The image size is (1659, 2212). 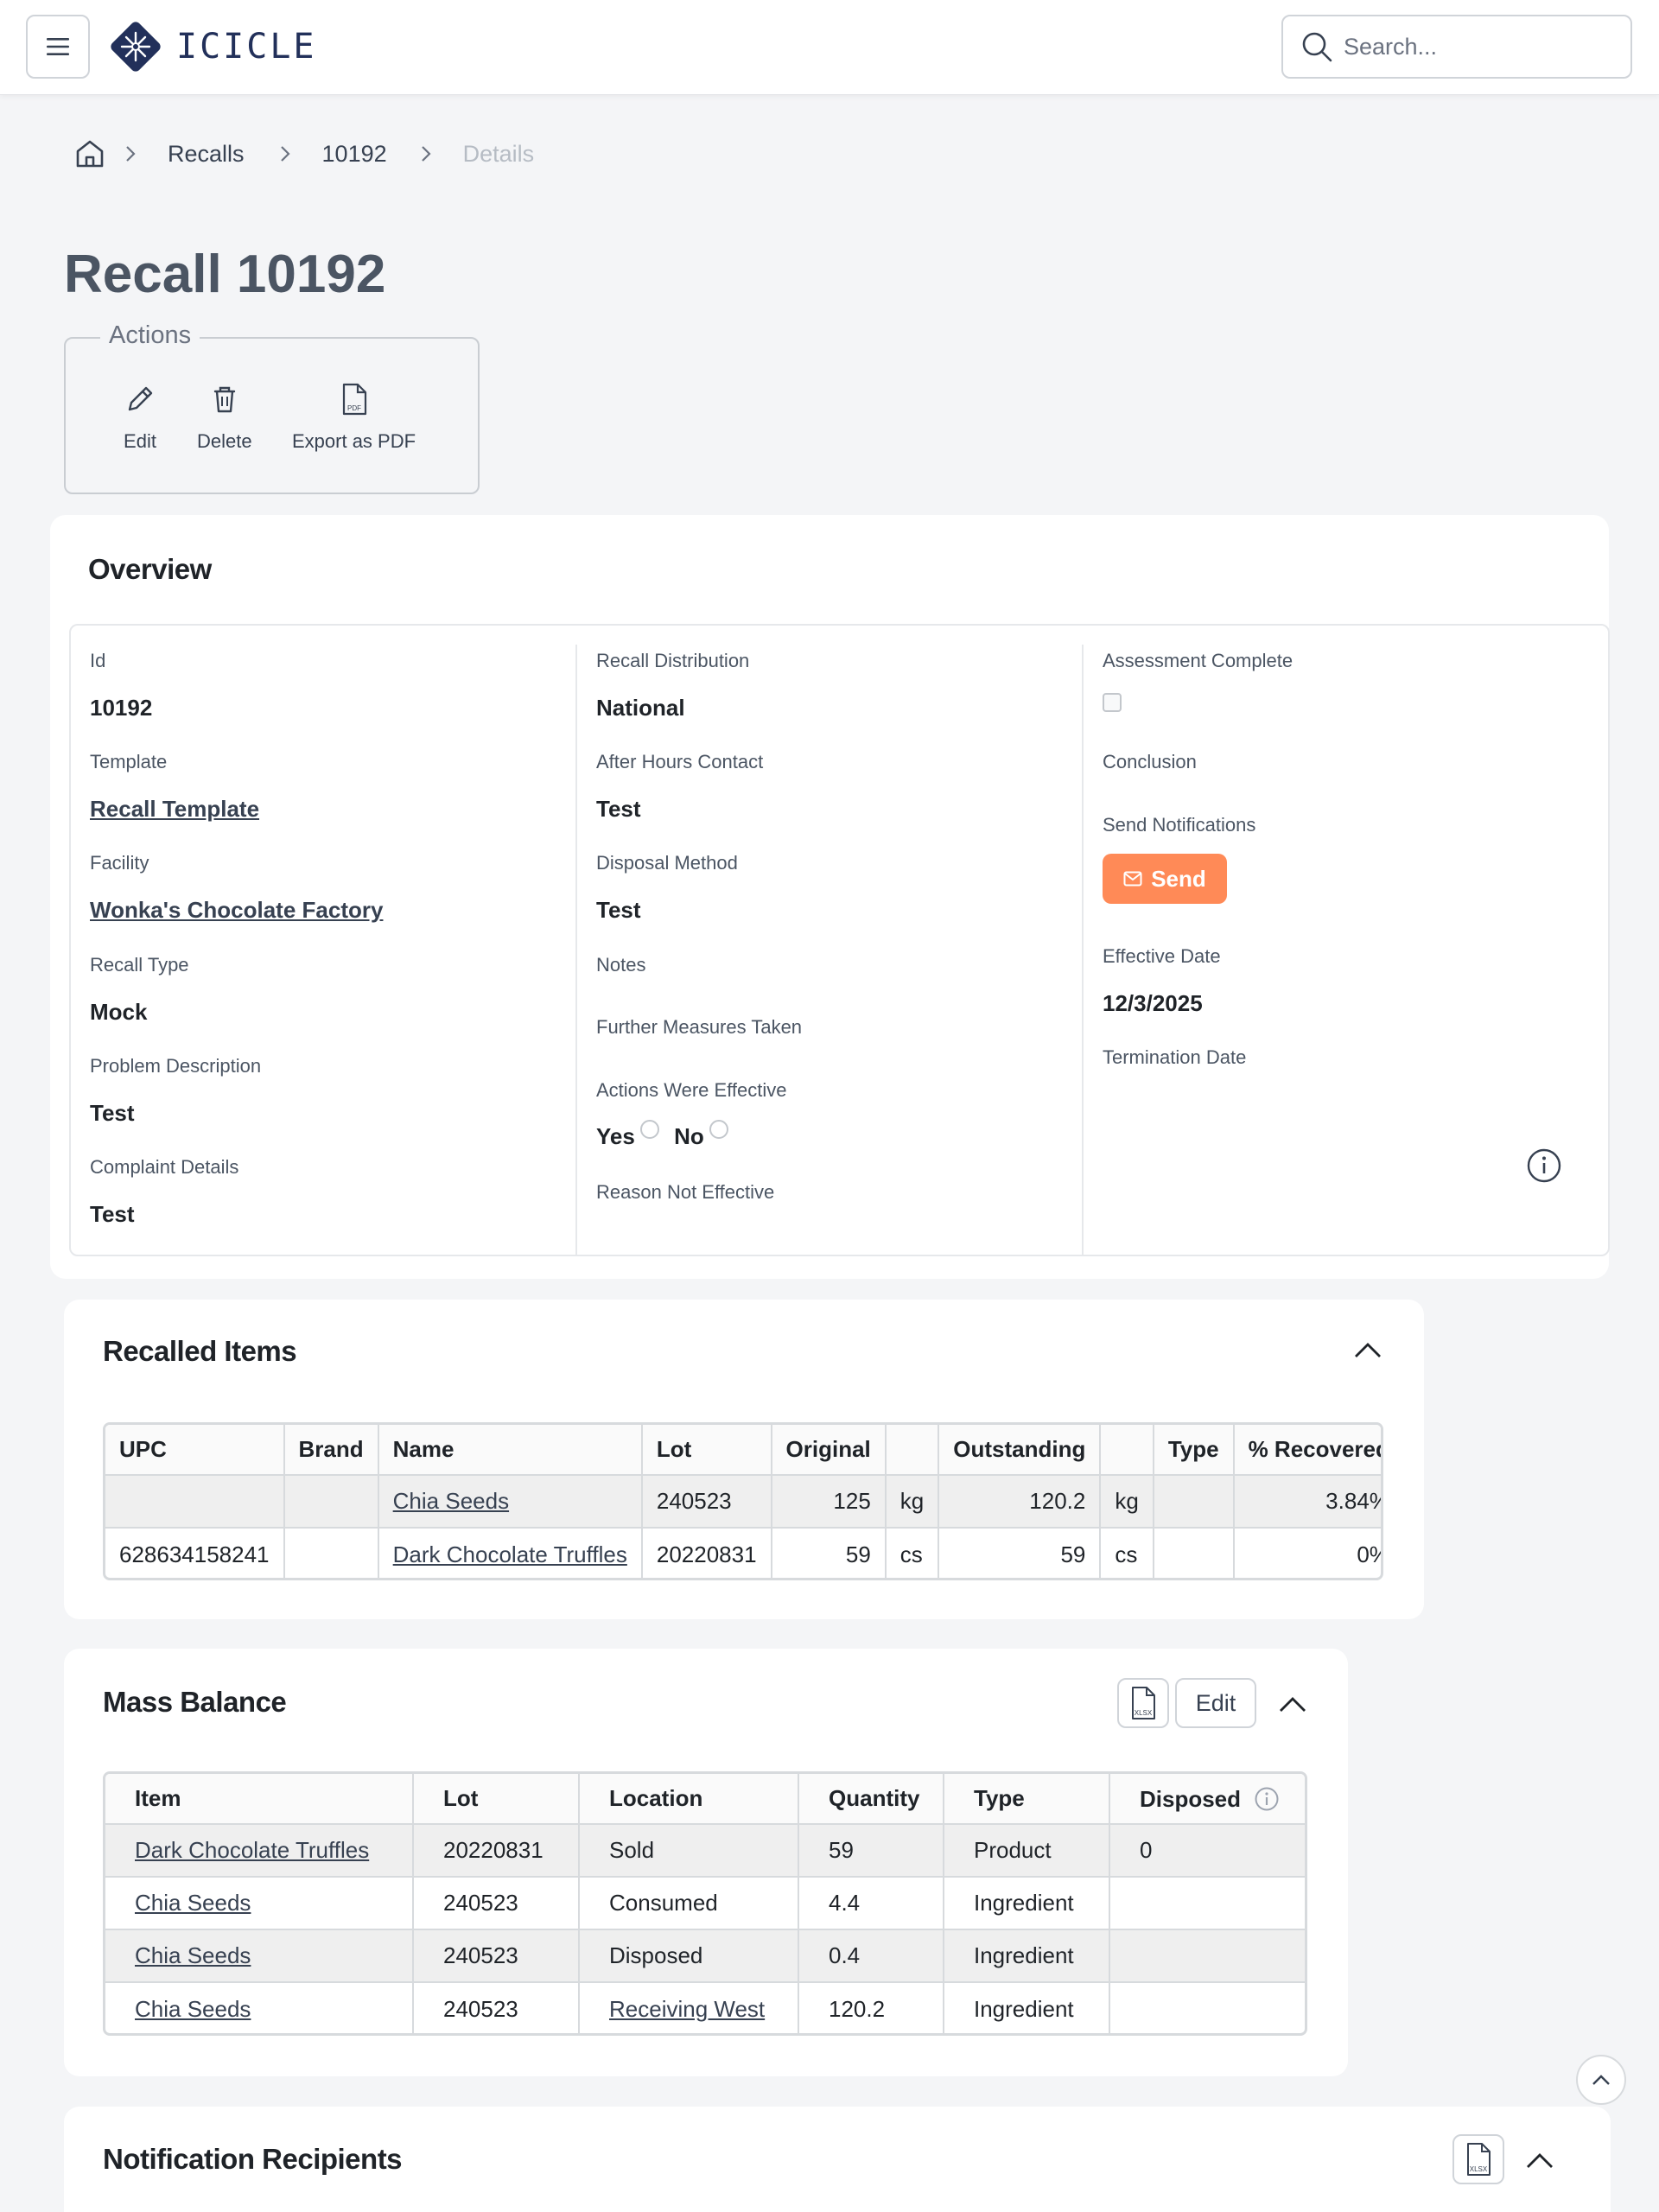 What do you see at coordinates (200, 1351) in the screenshot?
I see `recalled-items-title: Recalled Items` at bounding box center [200, 1351].